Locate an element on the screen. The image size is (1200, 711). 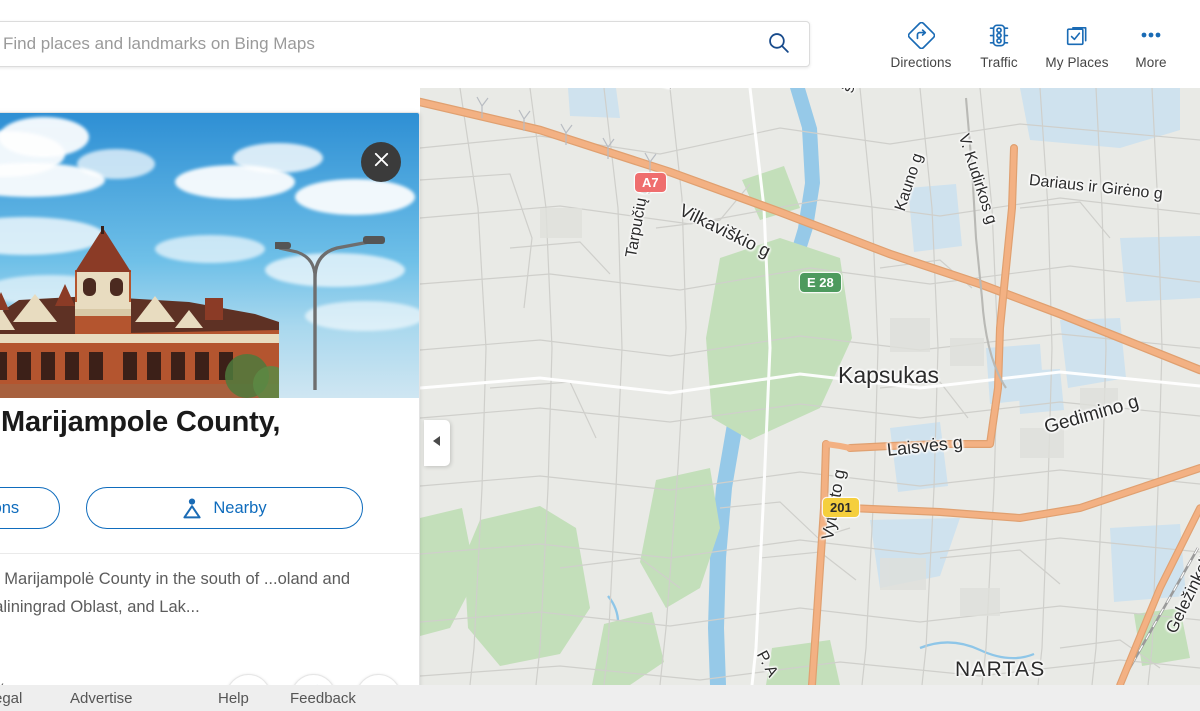
place-hero-image is located at coordinates (209, 255).